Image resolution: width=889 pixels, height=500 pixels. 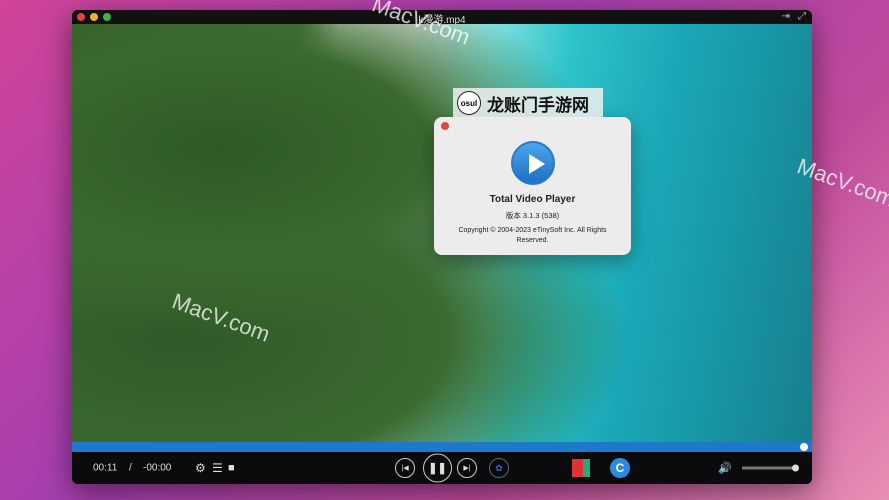 What do you see at coordinates (469, 103) in the screenshot?
I see `badge-logo: osul` at bounding box center [469, 103].